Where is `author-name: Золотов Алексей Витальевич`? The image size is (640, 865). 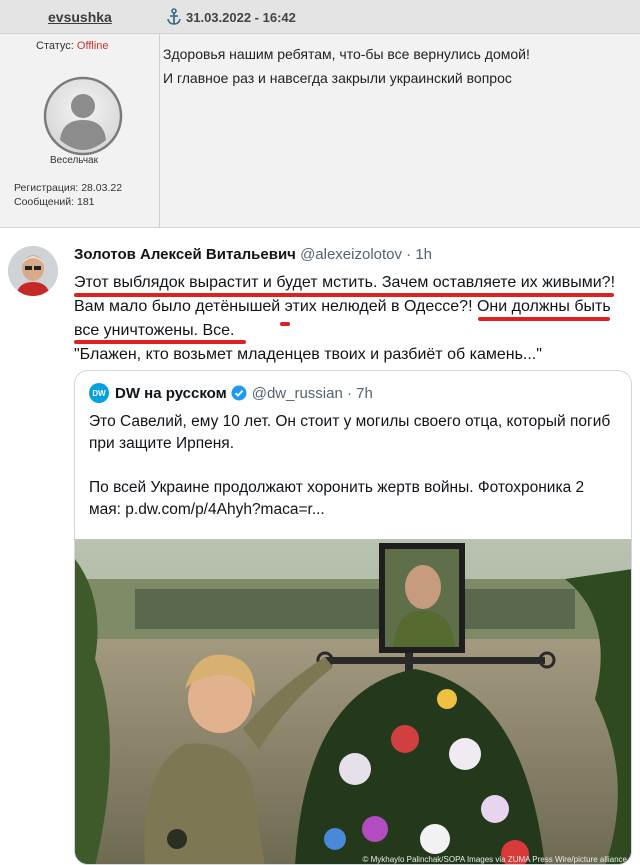 author-name: Золотов Алексей Витальевич is located at coordinates (185, 254).